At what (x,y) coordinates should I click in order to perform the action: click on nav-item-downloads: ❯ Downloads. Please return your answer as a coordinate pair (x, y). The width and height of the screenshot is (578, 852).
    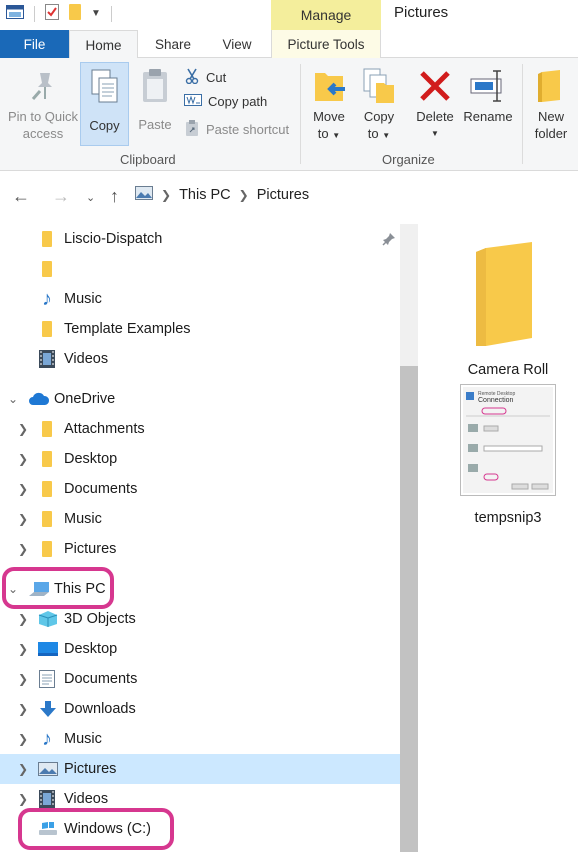
    Looking at the image, I should click on (200, 709).